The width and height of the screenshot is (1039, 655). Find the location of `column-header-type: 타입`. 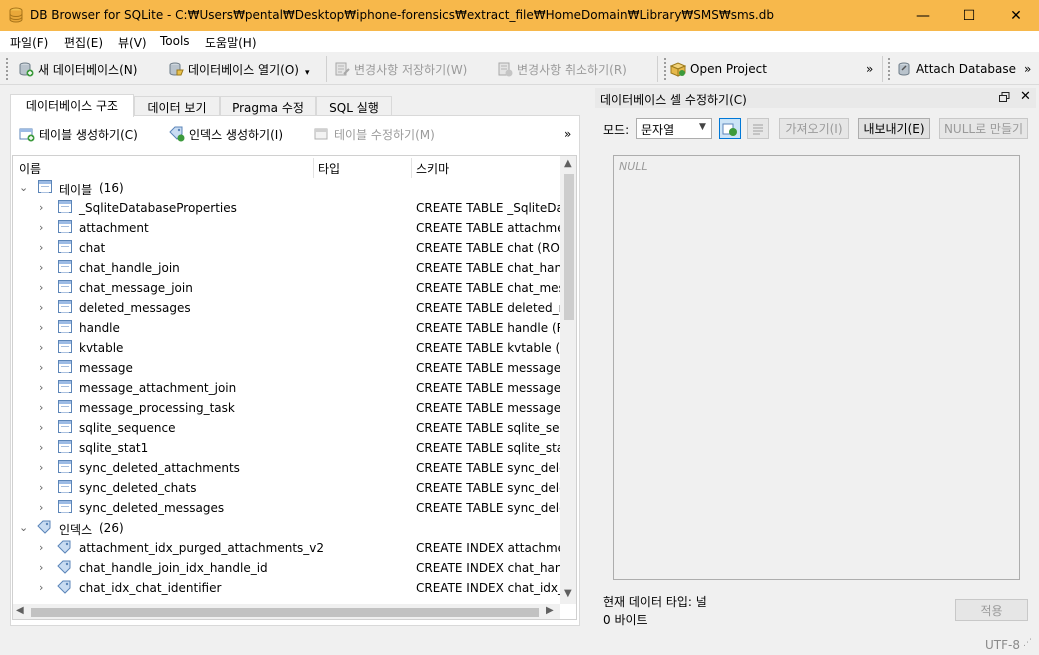

column-header-type: 타입 is located at coordinates (329, 167).